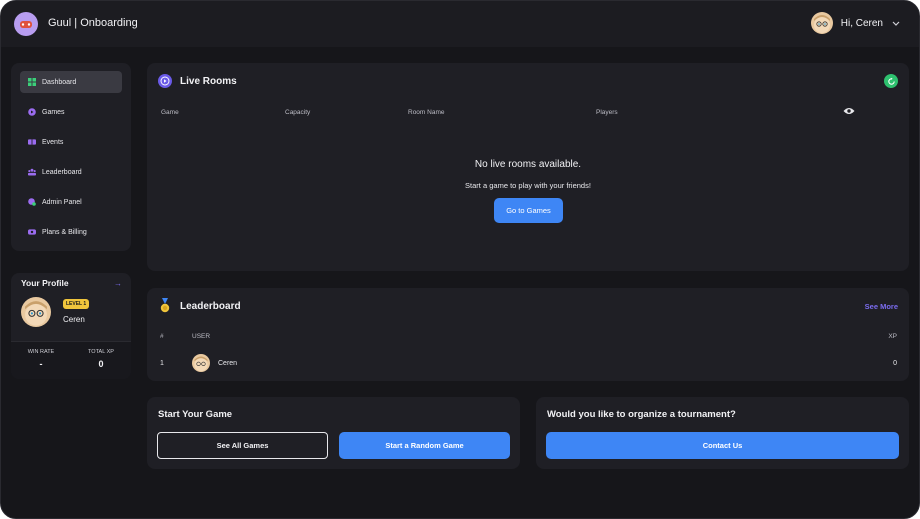  Describe the element at coordinates (101, 352) in the screenshot. I see `stat-label: TOTAL XP` at that location.